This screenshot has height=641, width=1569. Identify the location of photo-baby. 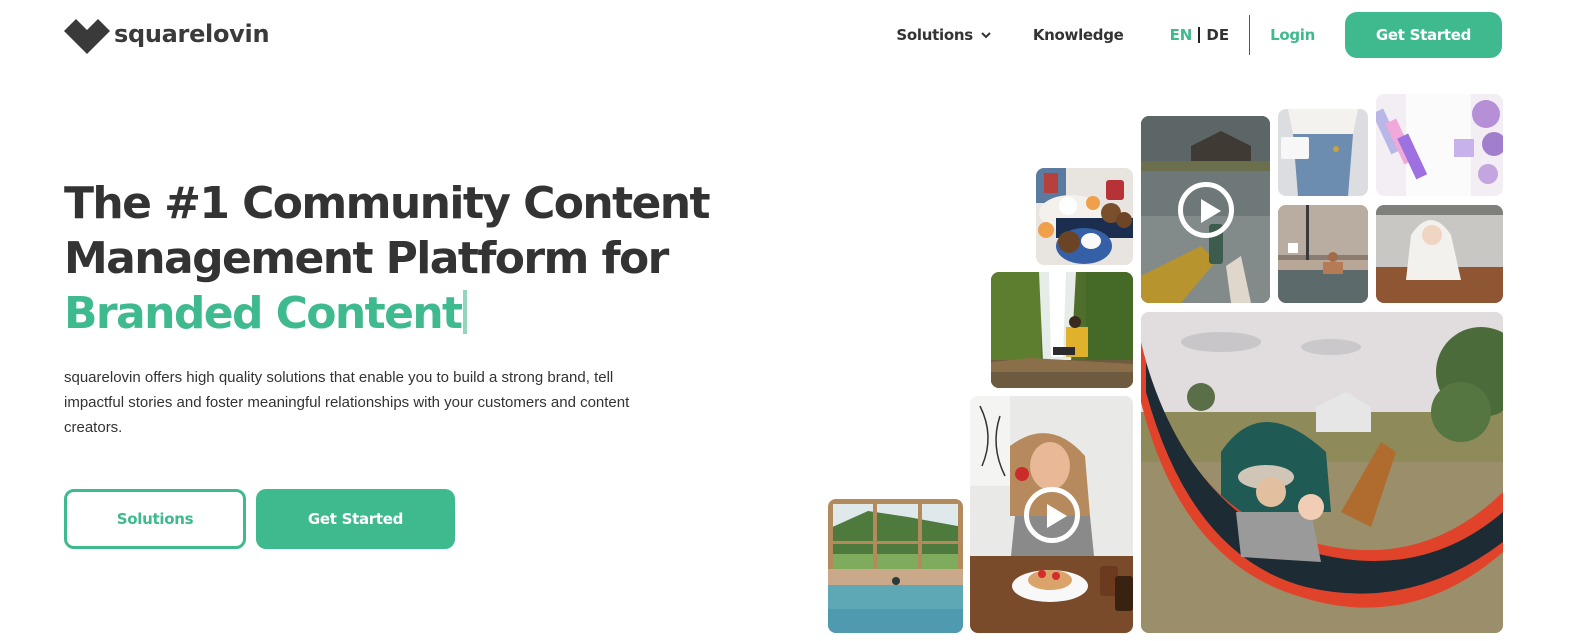
(1439, 254).